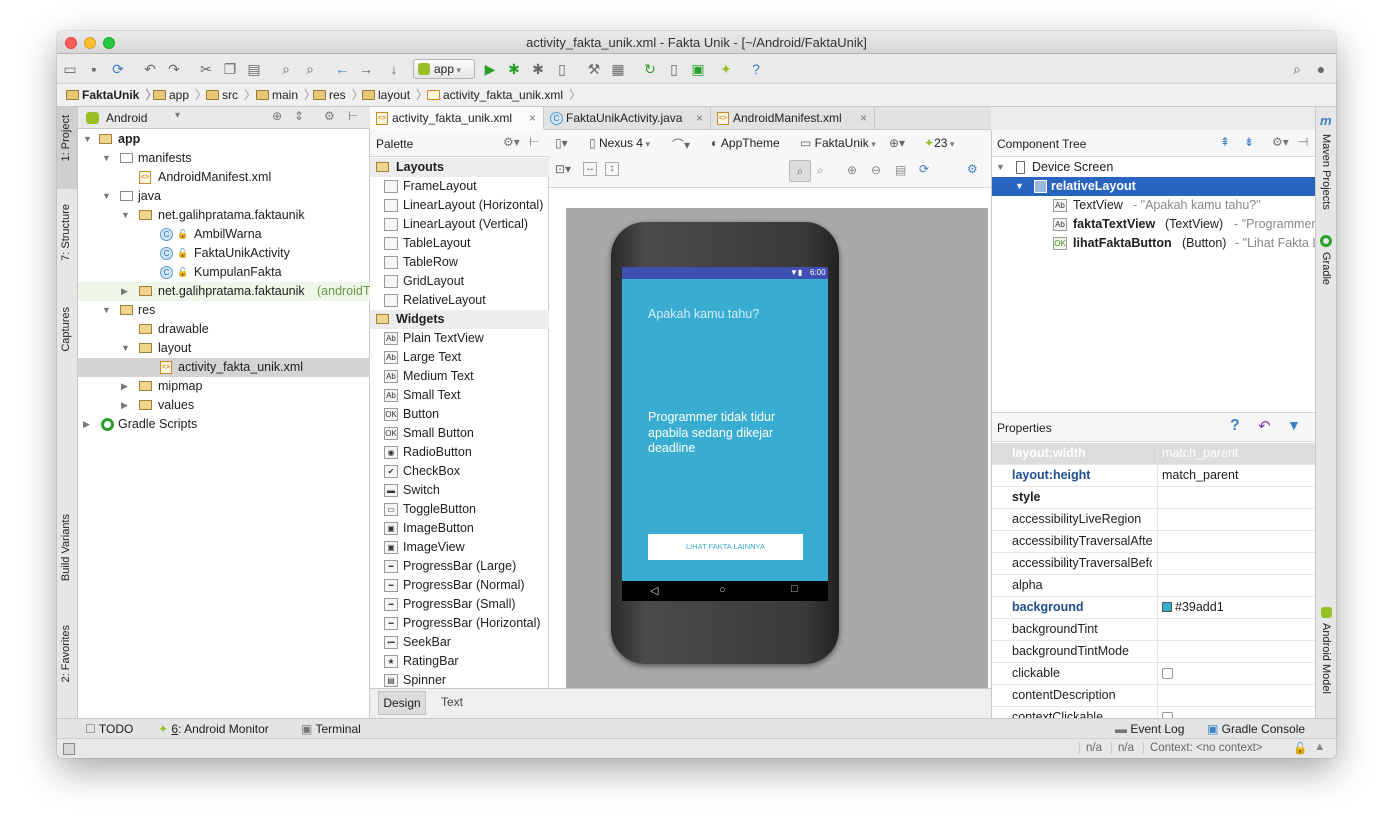 The image size is (1392, 838). What do you see at coordinates (459, 357) in the screenshot?
I see `palette-item: Ab Large Text` at bounding box center [459, 357].